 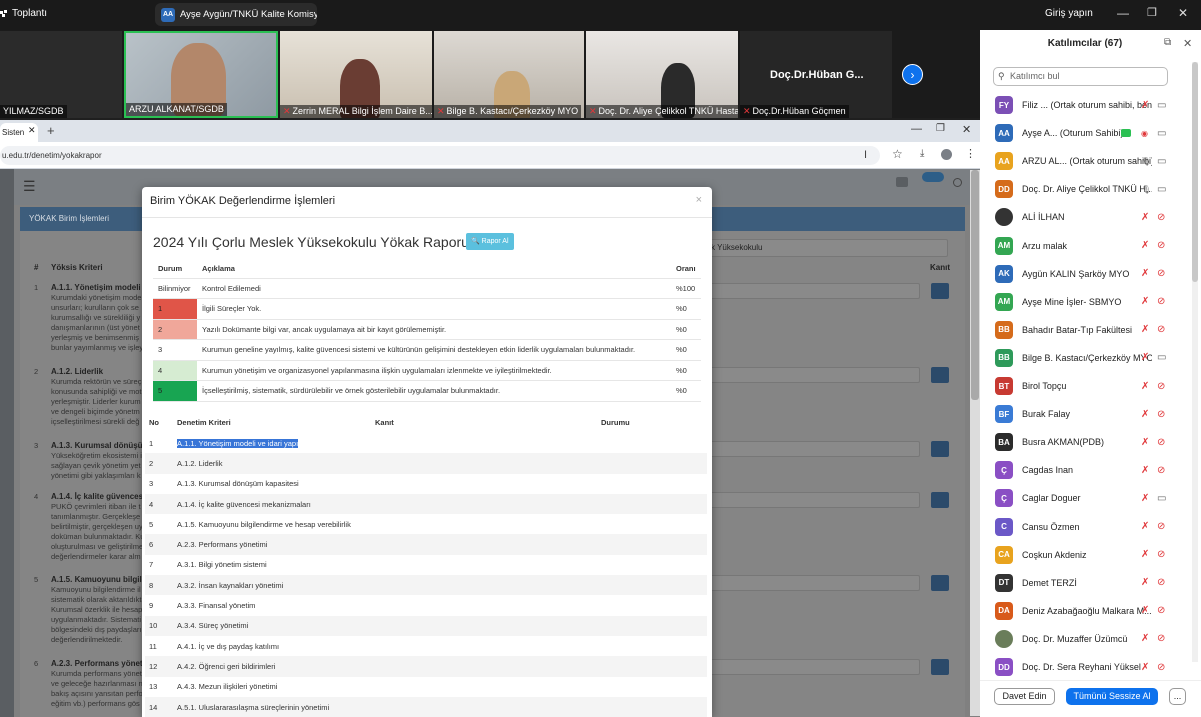 I want to click on participant-search-input: ⚲ Katılımcı bul, so click(x=1080, y=76).